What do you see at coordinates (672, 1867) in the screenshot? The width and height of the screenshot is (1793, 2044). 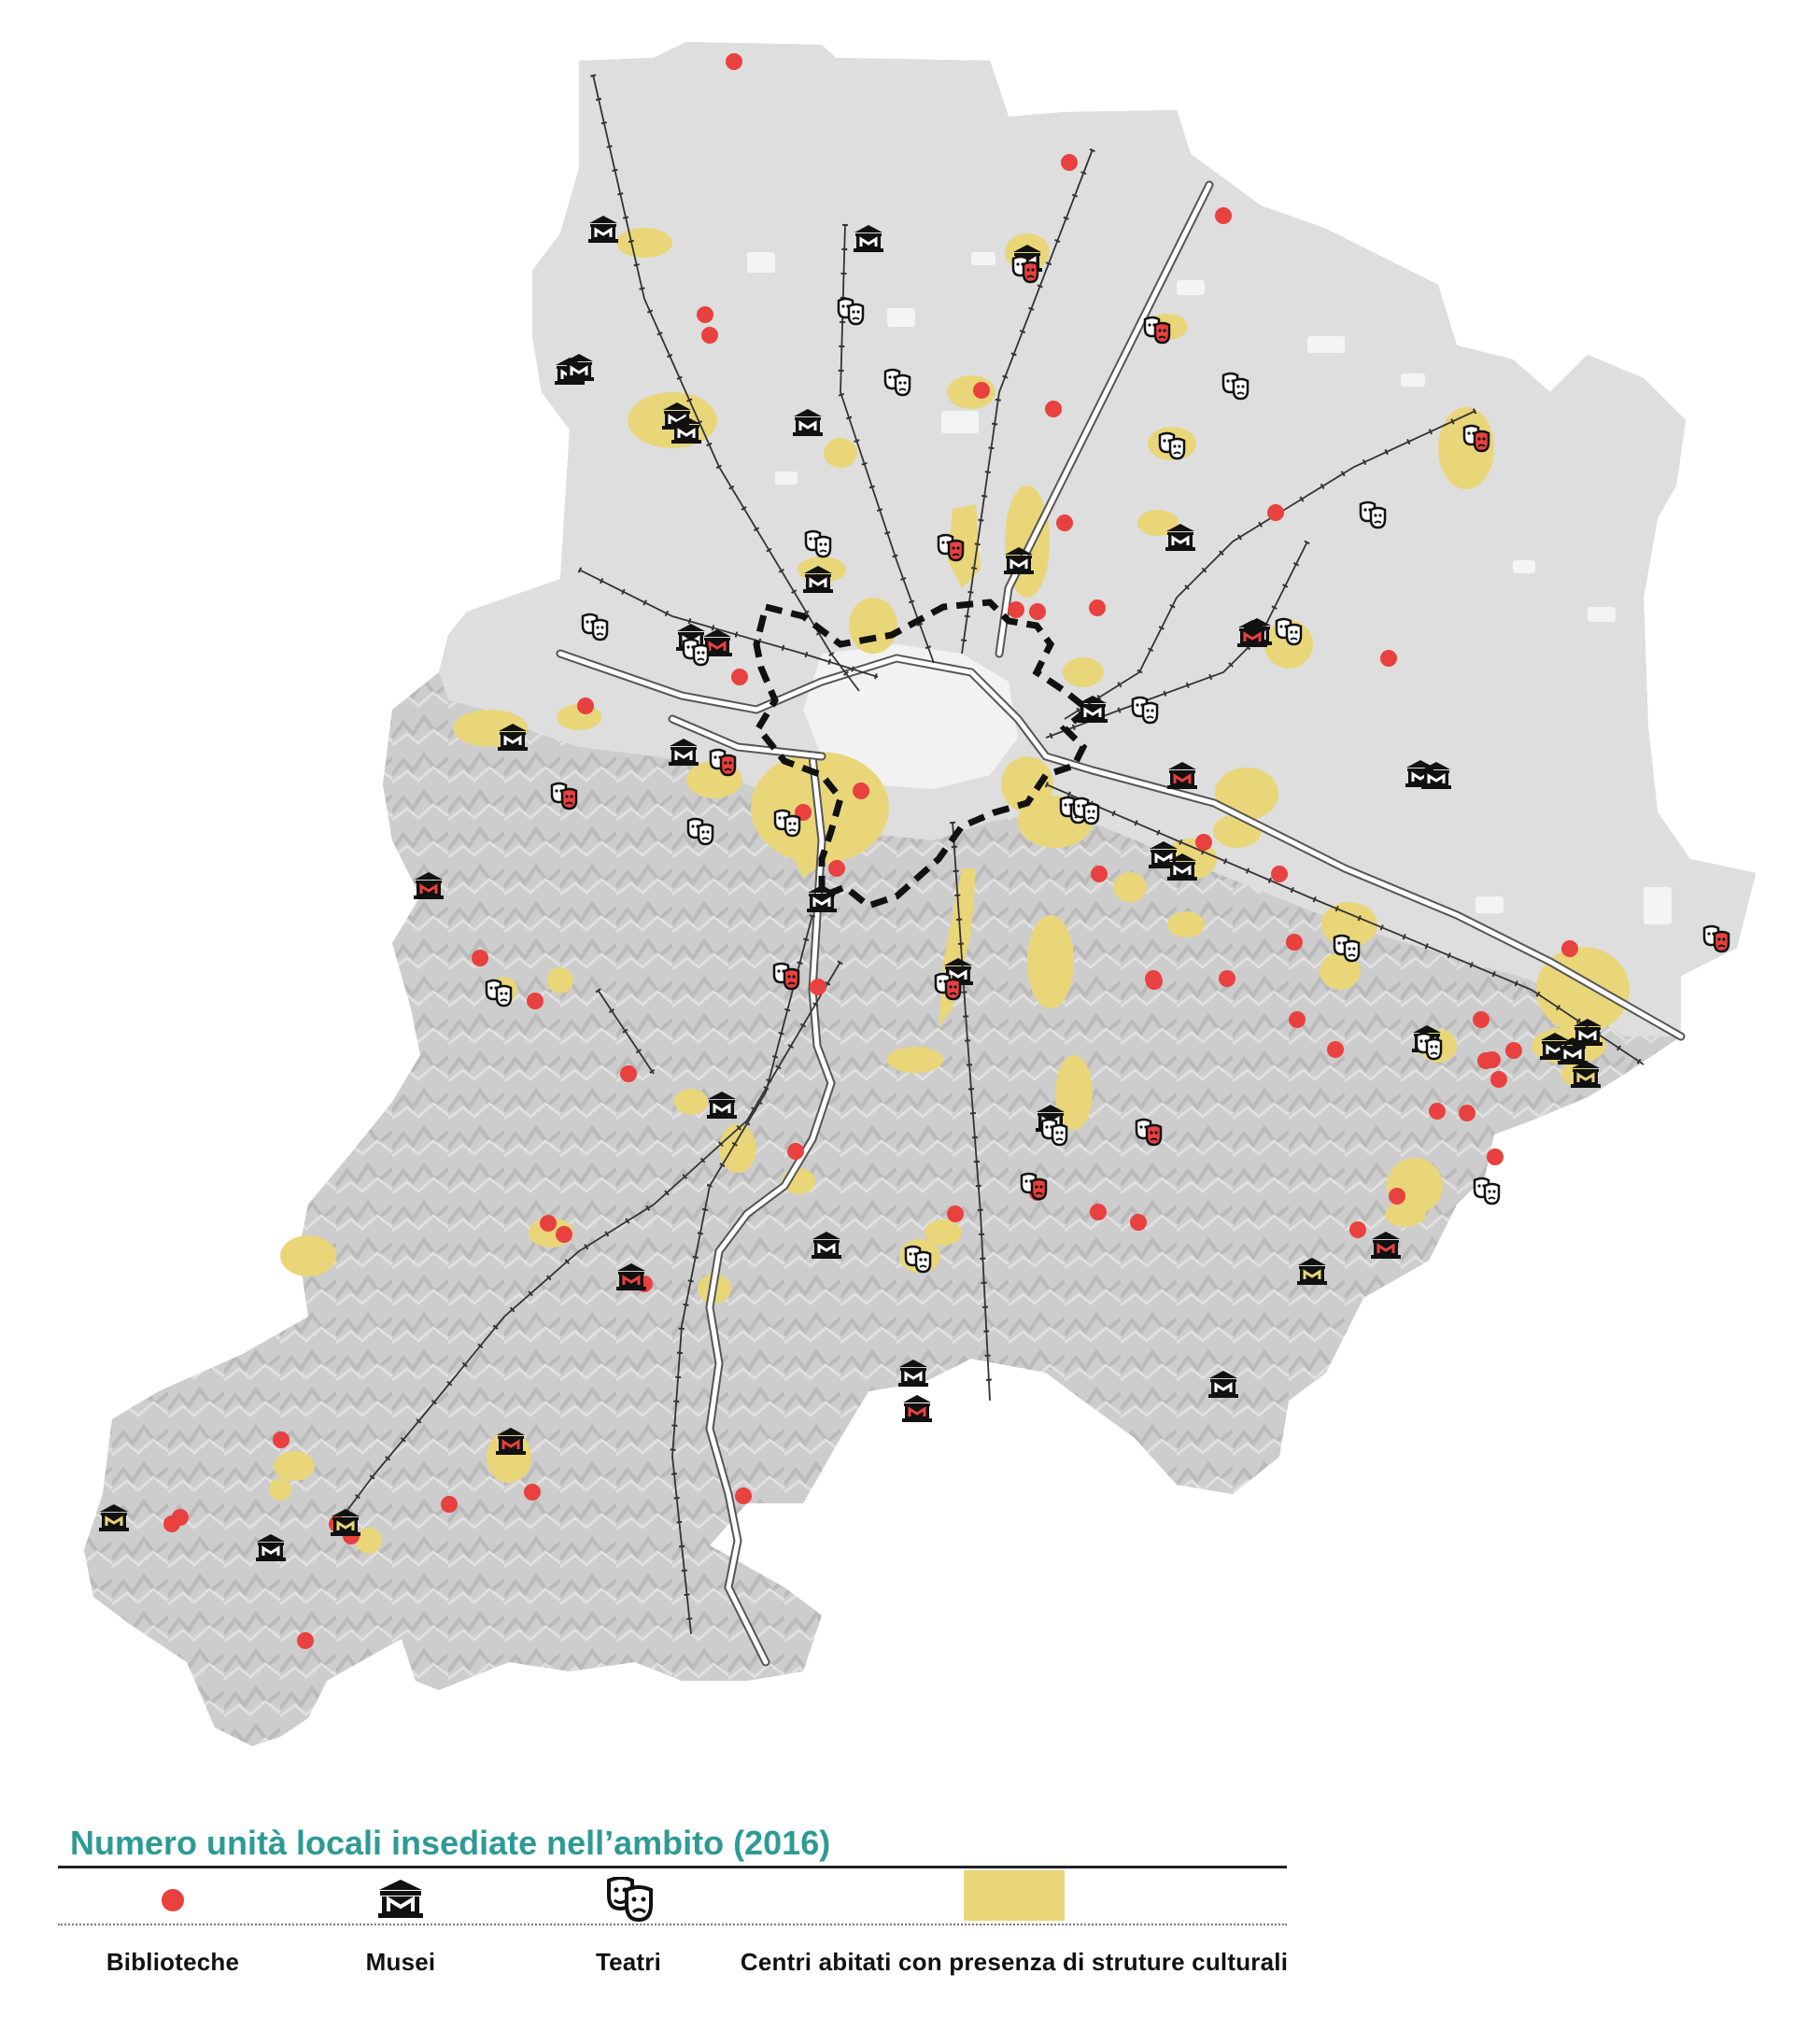 I see `legend-top-rule` at bounding box center [672, 1867].